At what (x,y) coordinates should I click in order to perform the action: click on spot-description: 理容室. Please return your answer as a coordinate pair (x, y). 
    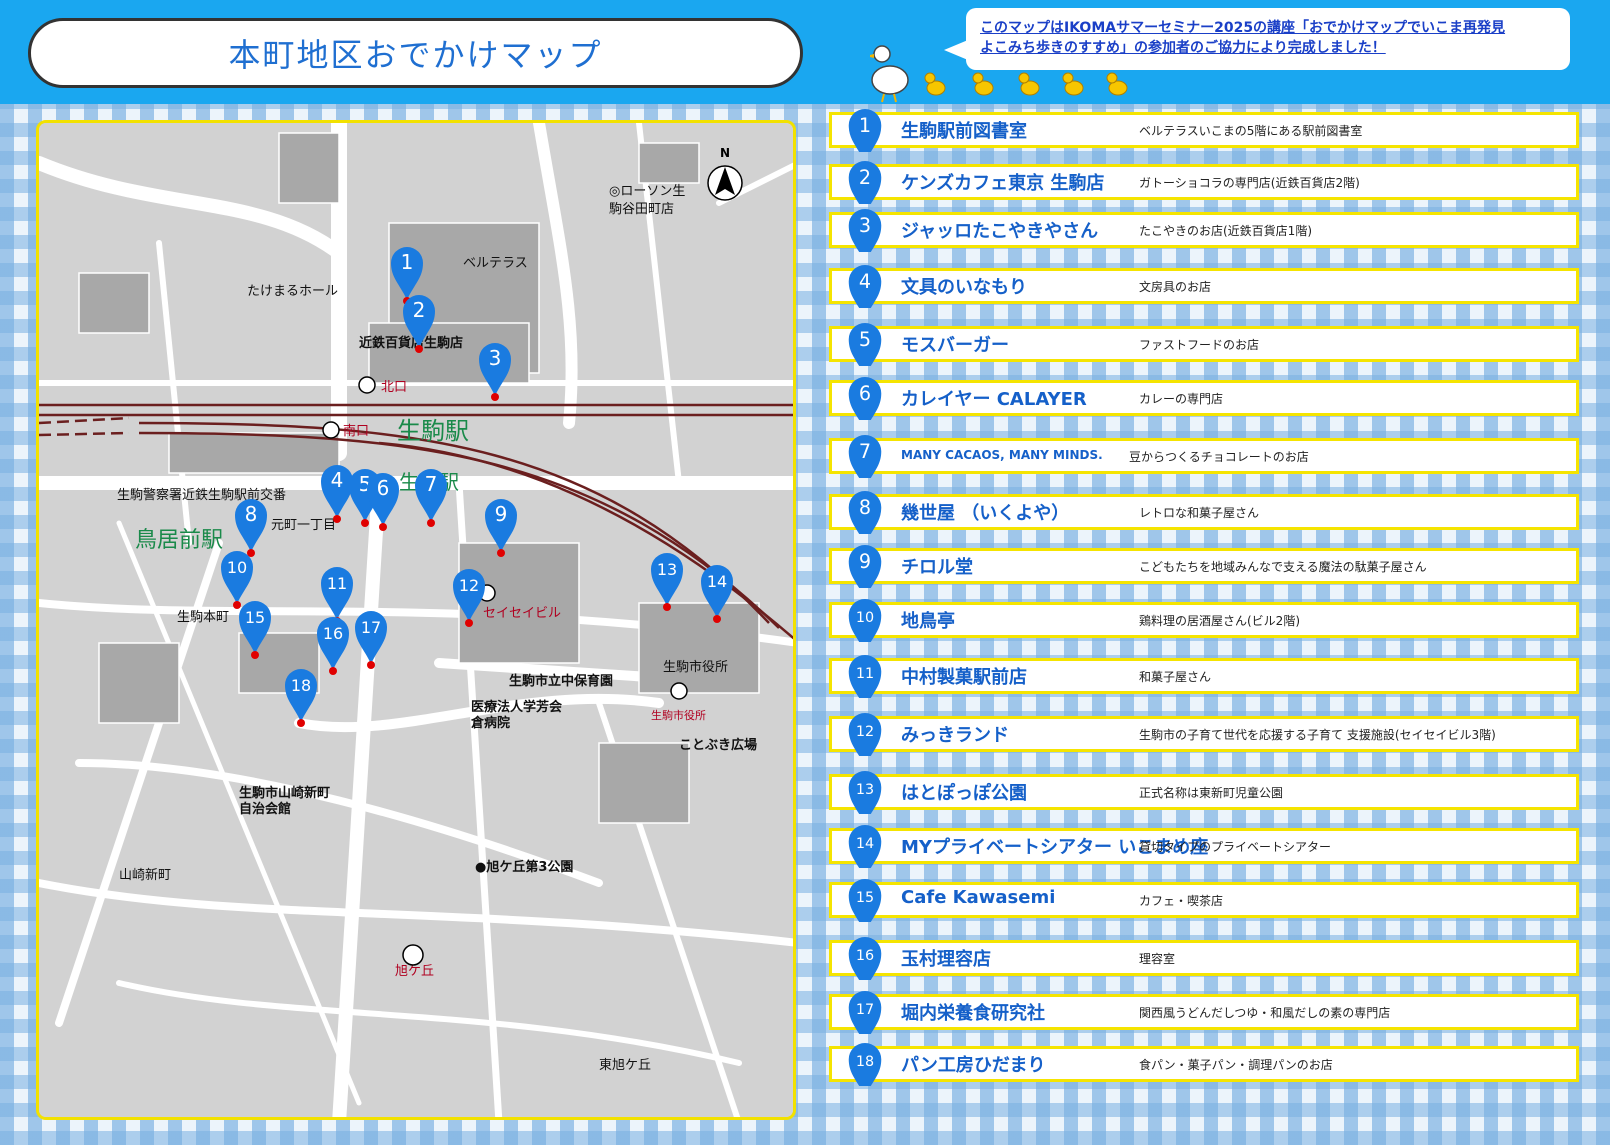
    Looking at the image, I should click on (1157, 959).